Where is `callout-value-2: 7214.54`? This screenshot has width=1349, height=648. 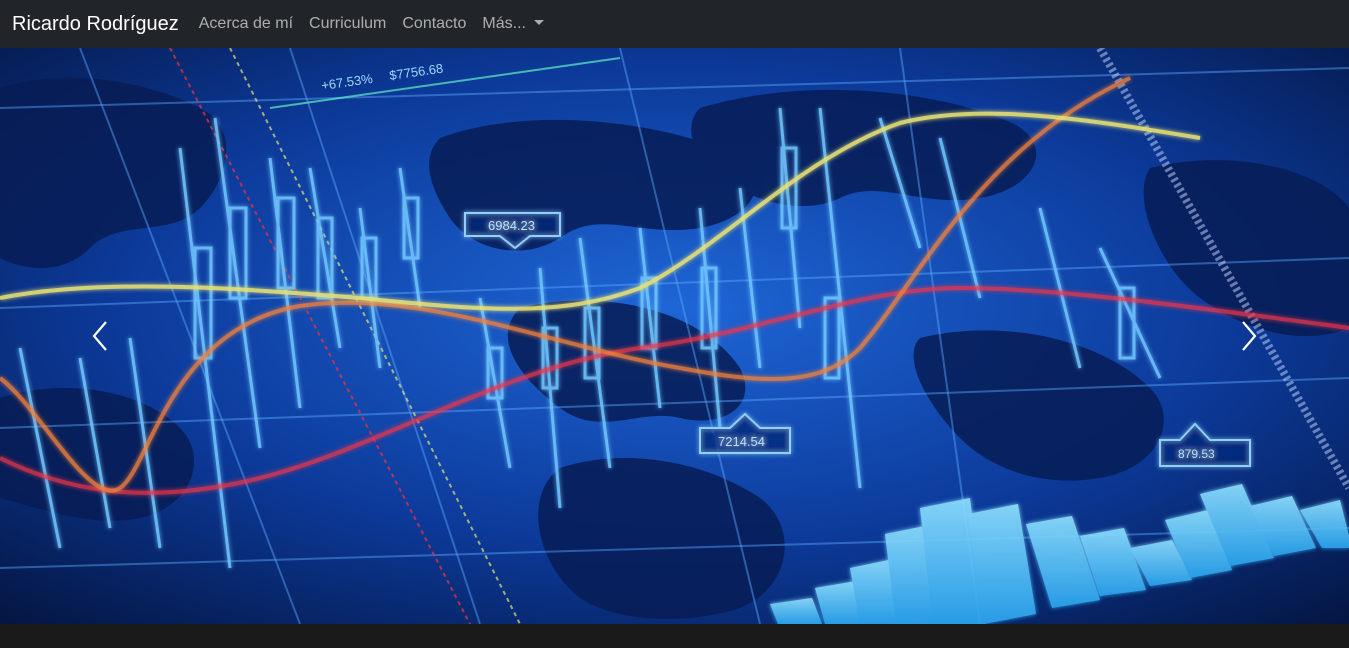
callout-value-2: 7214.54 is located at coordinates (741, 441).